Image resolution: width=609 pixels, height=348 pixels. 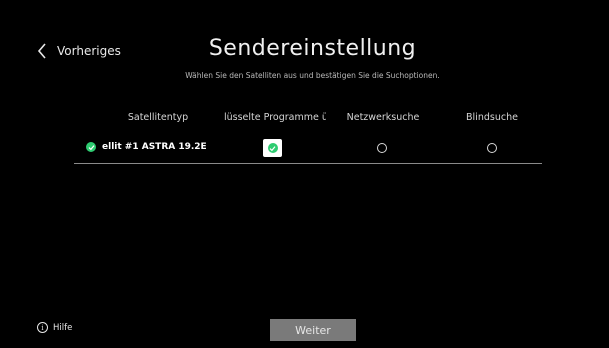 I want to click on satellite-name: ellit #1 ASTRA 19.2E, so click(x=154, y=147).